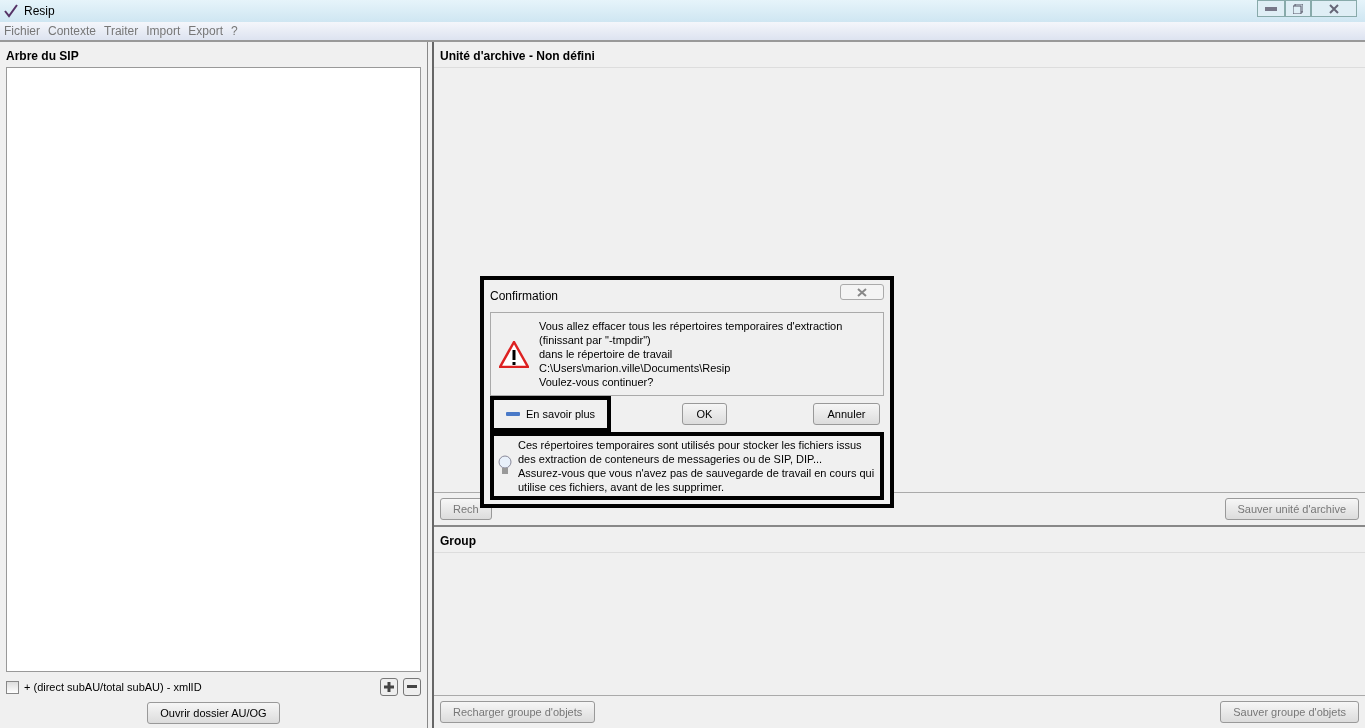 The image size is (1365, 728). Describe the element at coordinates (213, 713) in the screenshot. I see `open-folder-button: Ouvrir dossier AU/OG` at that location.